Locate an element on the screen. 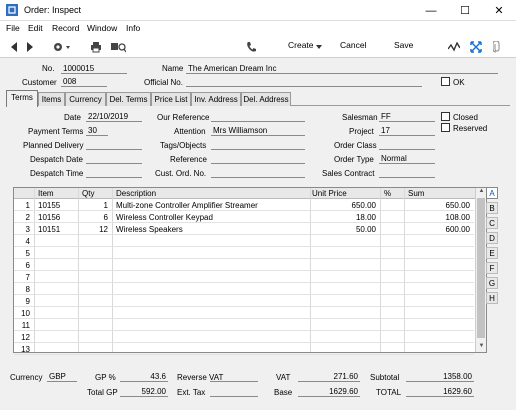 Image resolution: width=516 pixels, height=410 pixels. sales-contract-field is located at coordinates (407, 173).